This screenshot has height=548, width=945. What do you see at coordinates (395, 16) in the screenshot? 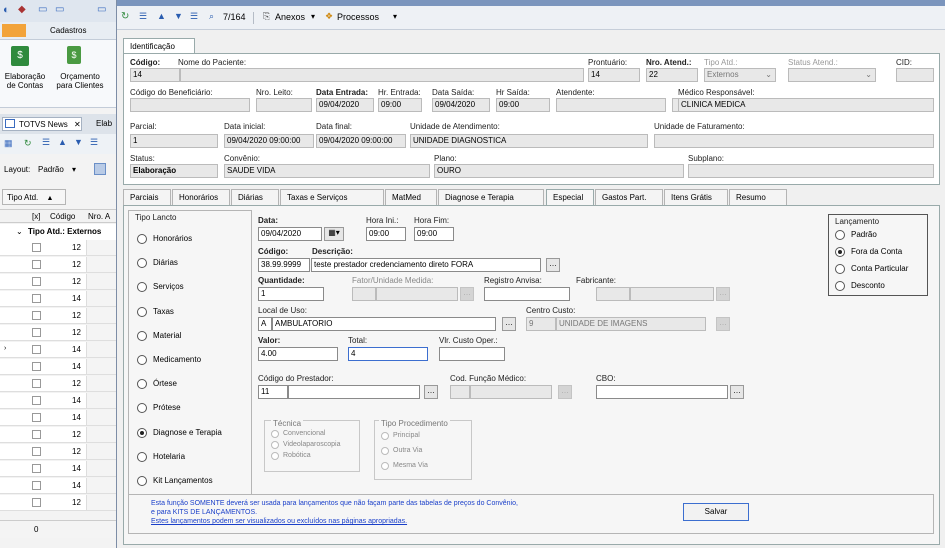
I see `processos-dropdown-icon: ▾` at bounding box center [395, 16].